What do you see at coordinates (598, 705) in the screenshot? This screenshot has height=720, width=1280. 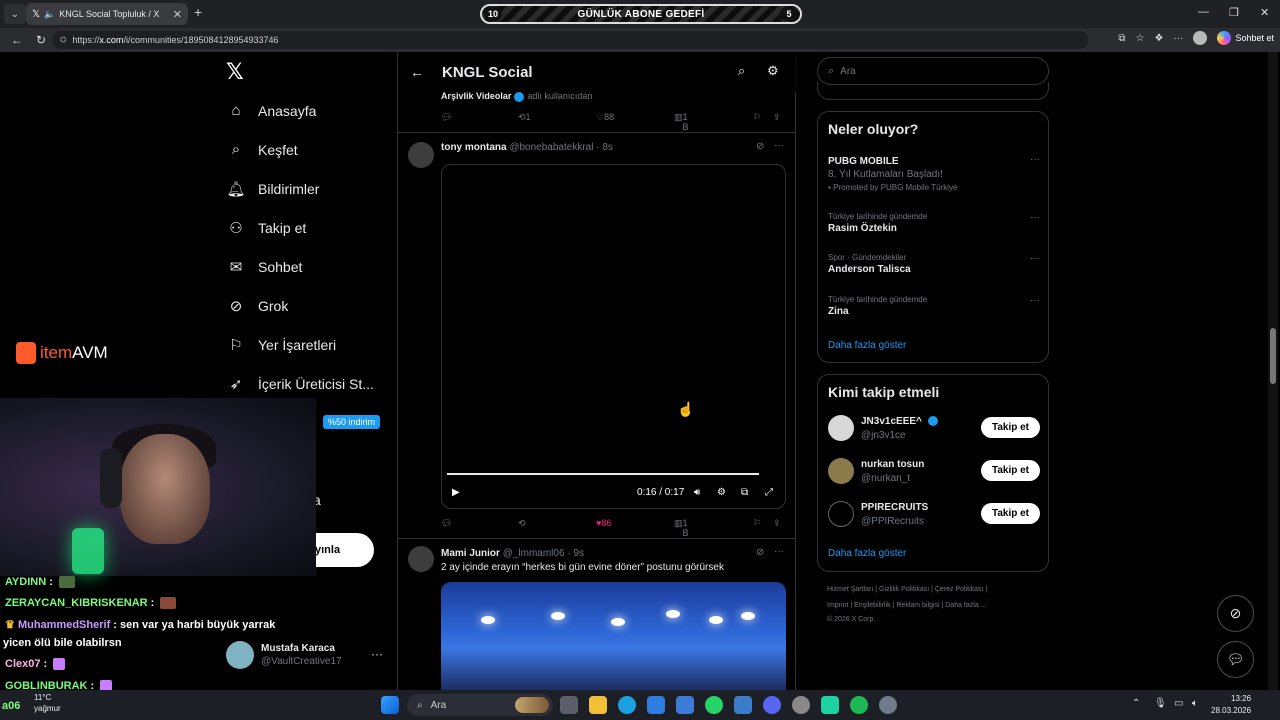 I see `file-explorer-icon` at bounding box center [598, 705].